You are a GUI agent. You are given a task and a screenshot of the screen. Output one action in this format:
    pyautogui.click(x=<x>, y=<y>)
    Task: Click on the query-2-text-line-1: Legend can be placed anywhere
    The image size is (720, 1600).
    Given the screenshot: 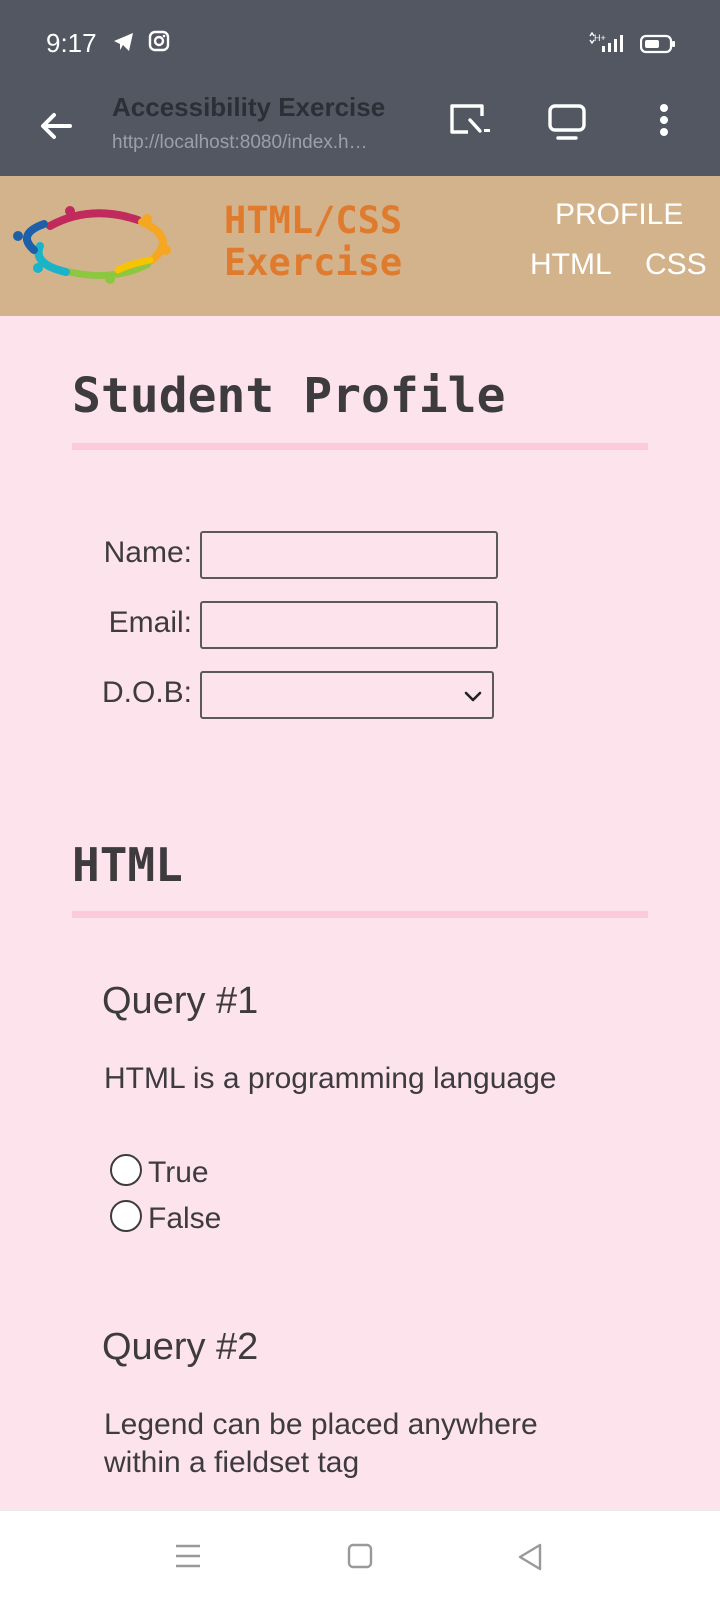 What is the action you would take?
    pyautogui.click(x=321, y=1424)
    